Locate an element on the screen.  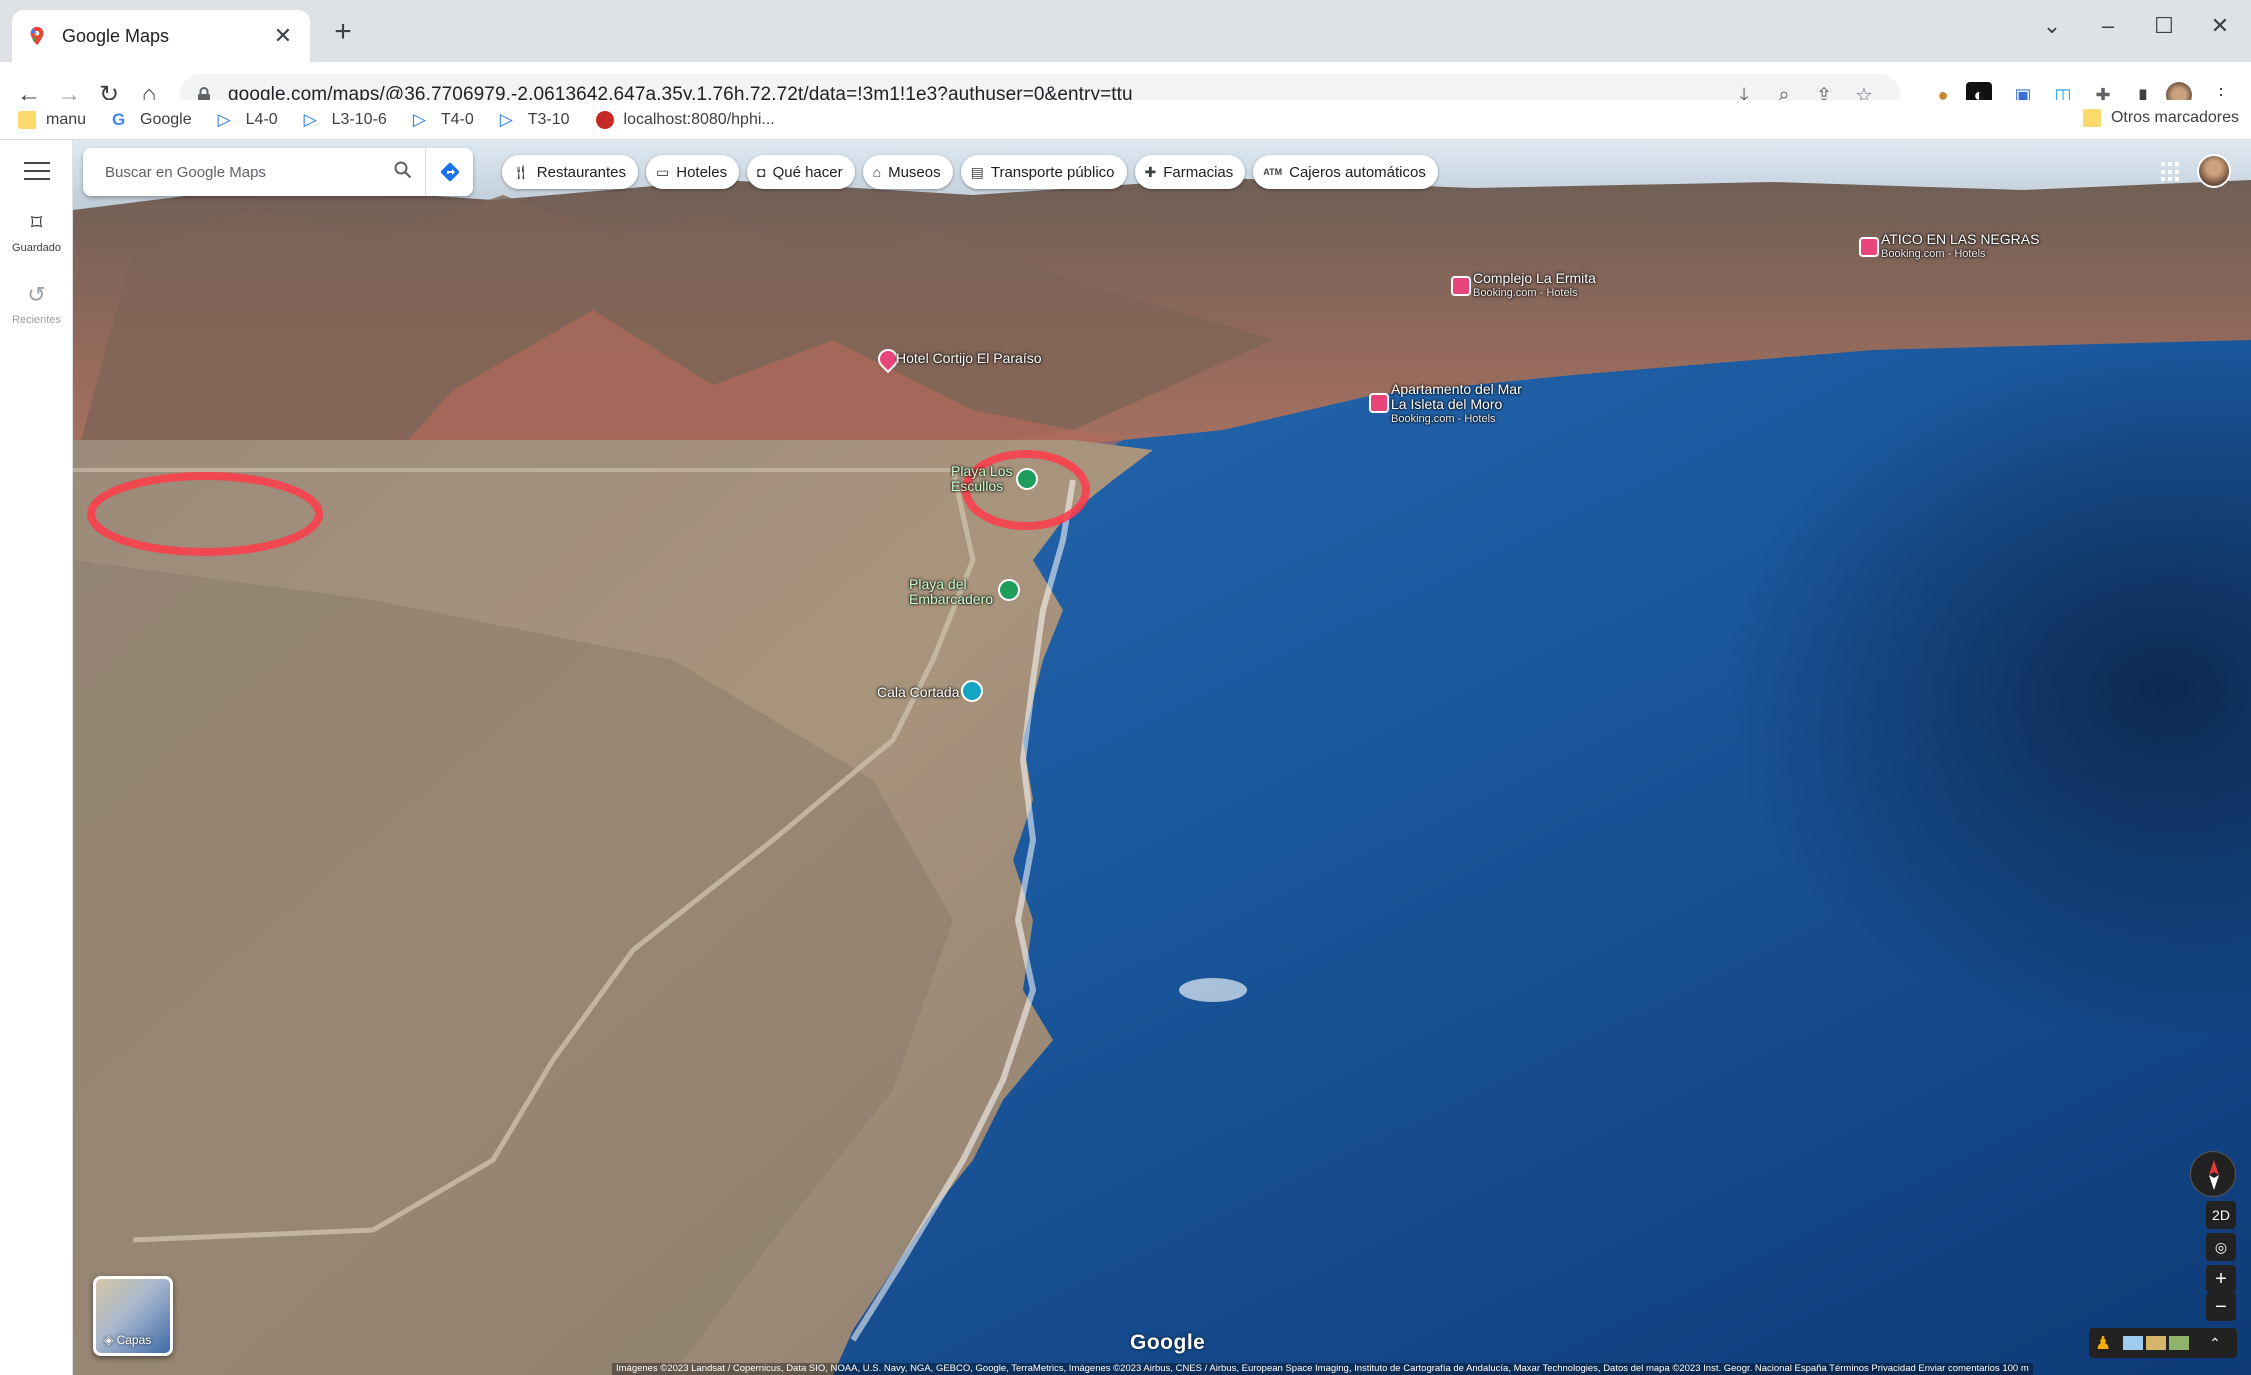
search-input: Buscar en Google Maps is located at coordinates (232, 172).